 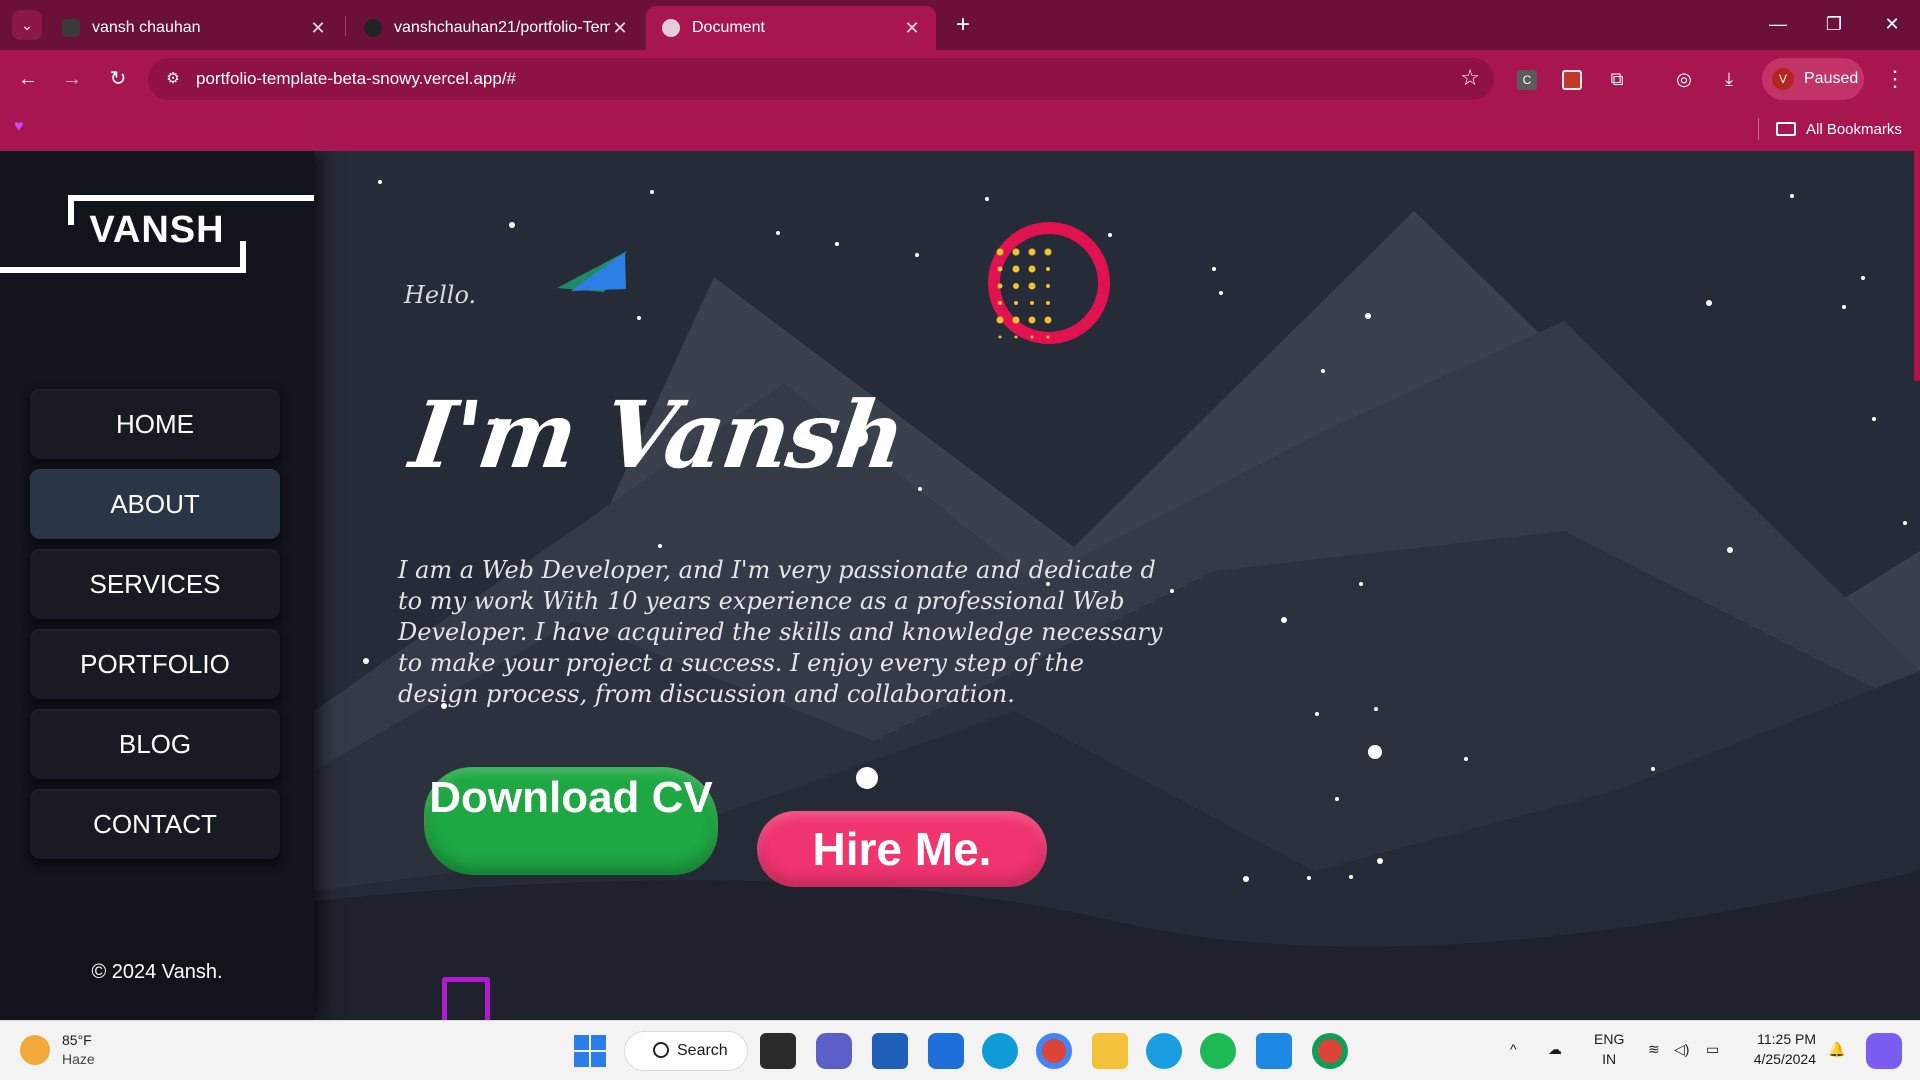 What do you see at coordinates (1572, 79) in the screenshot?
I see `extension-screen-icon` at bounding box center [1572, 79].